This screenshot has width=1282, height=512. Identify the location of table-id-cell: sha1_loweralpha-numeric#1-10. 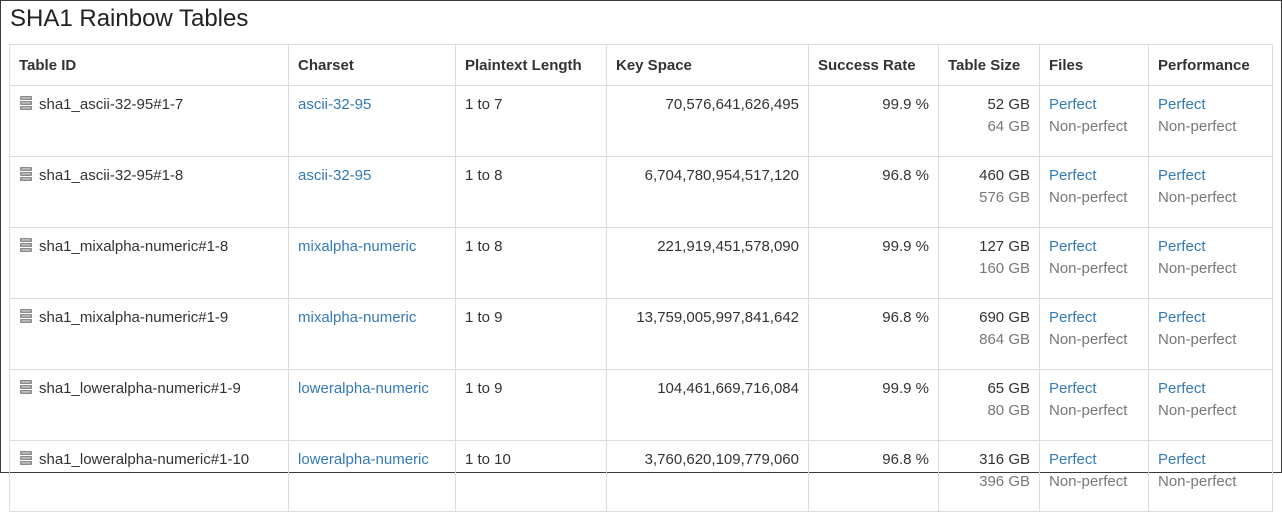
(149, 476).